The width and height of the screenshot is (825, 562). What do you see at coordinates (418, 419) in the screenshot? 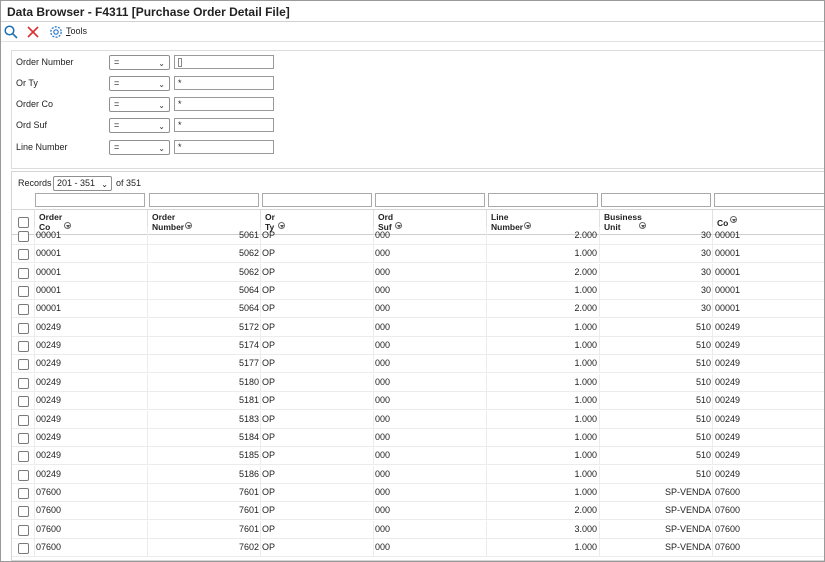
I see `table-row: 00249 5183 OP 000 1.000 510 00249` at bounding box center [418, 419].